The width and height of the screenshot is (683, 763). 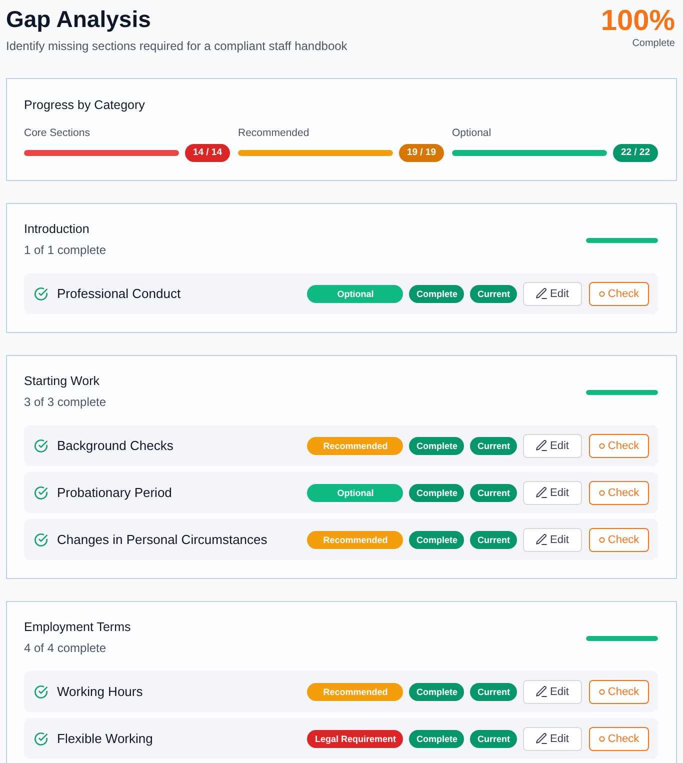 I want to click on item-name: Background Checks, so click(x=115, y=445).